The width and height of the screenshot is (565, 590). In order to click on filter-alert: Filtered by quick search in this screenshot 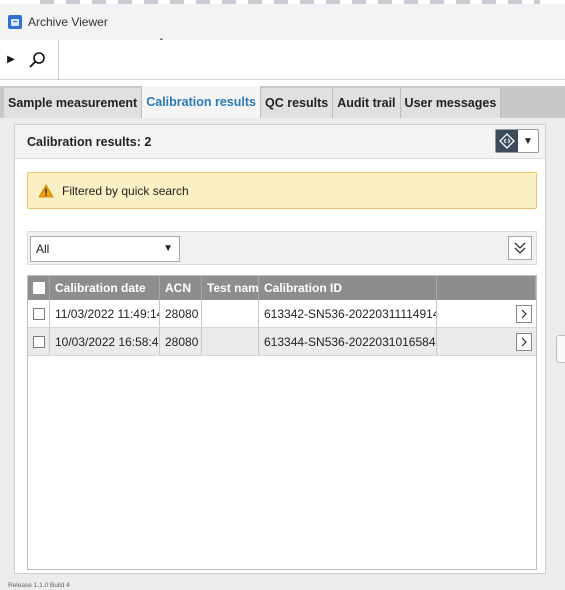, I will do `click(282, 190)`.